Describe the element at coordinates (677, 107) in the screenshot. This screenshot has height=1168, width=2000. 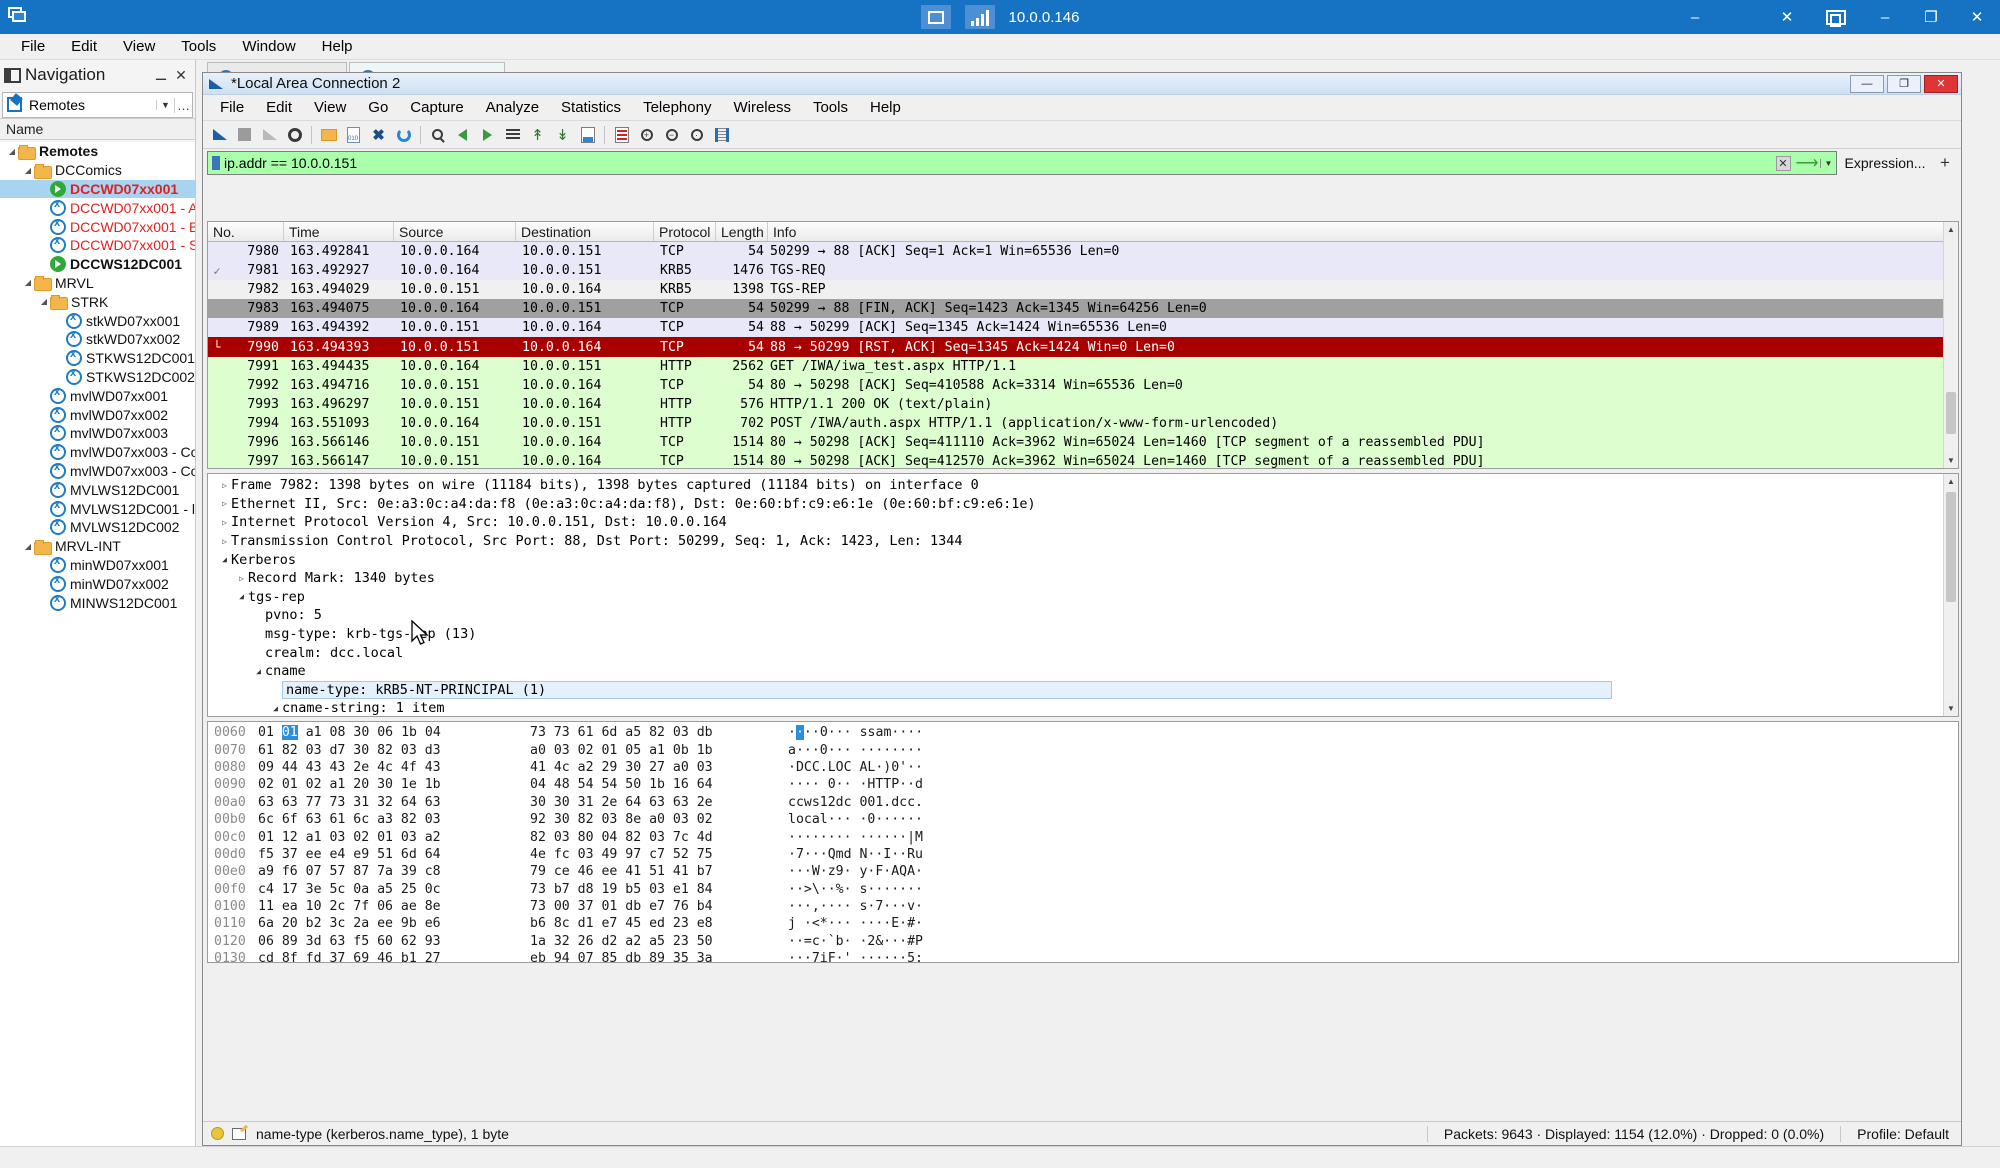
I see `ws-menu-telephony: Telephony` at that location.